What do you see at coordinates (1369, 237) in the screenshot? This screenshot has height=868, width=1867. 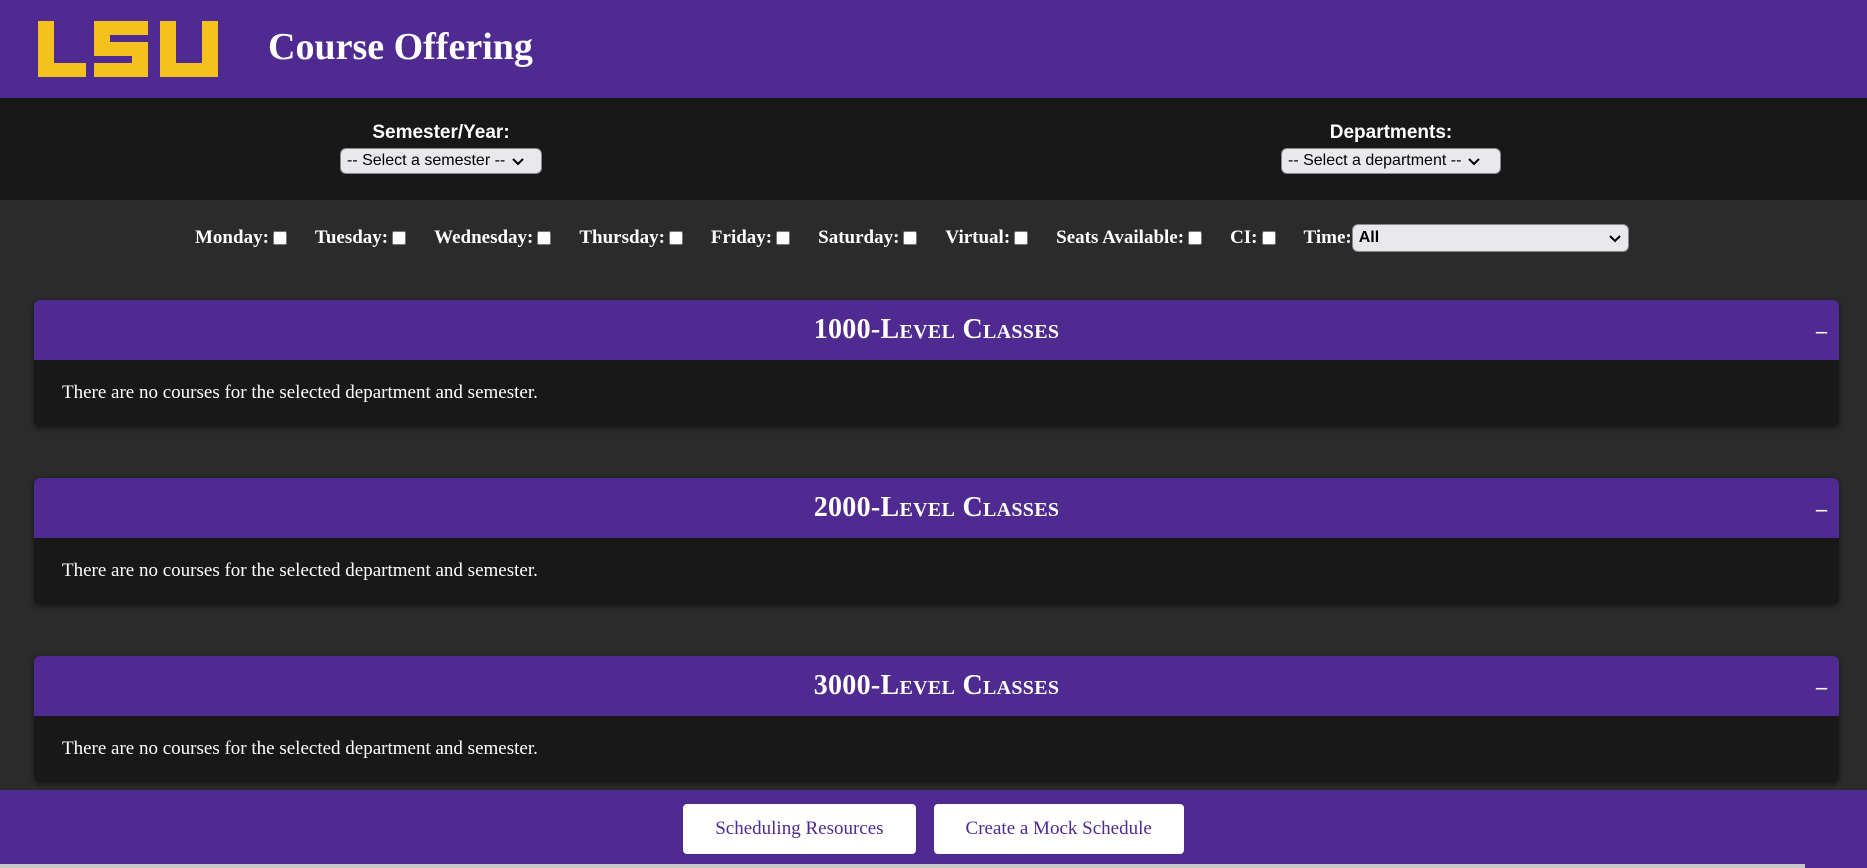 I see `time-select-value: All` at bounding box center [1369, 237].